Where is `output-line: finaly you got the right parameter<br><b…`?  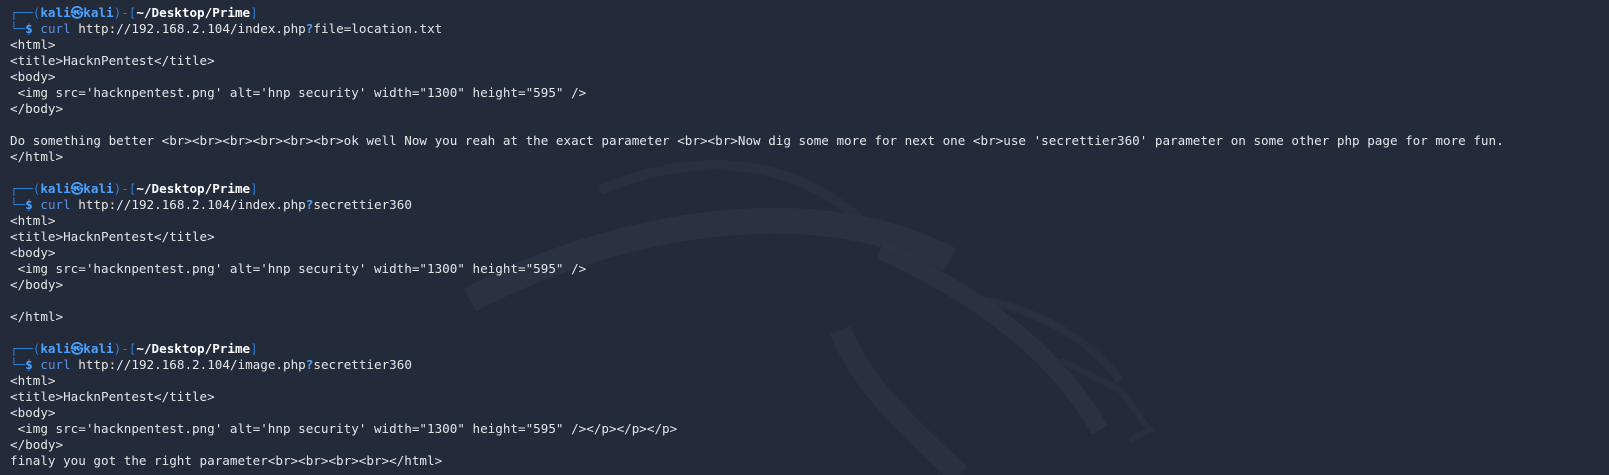 output-line: finaly you got the right parameter<br><b… is located at coordinates (226, 460).